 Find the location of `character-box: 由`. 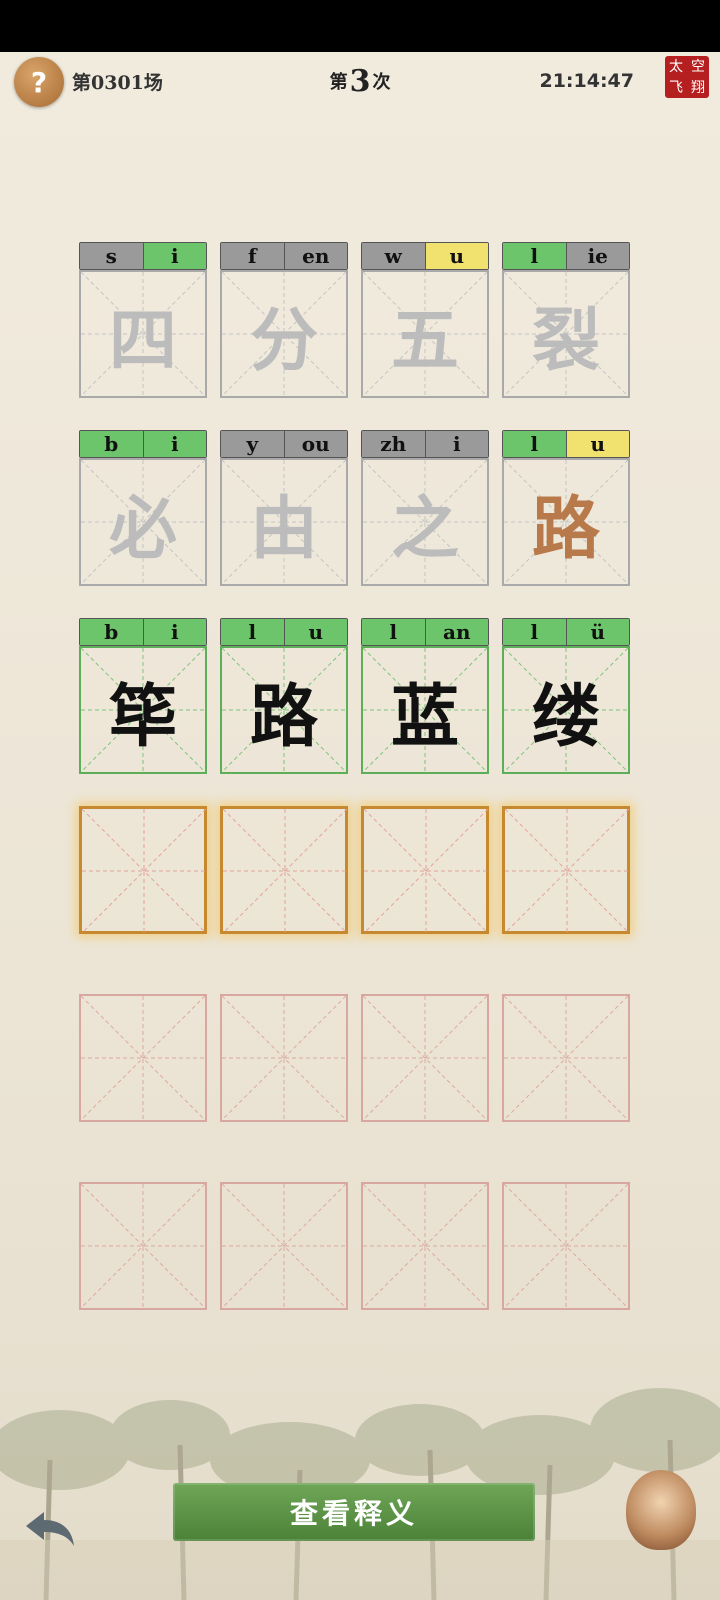

character-box: 由 is located at coordinates (284, 522).